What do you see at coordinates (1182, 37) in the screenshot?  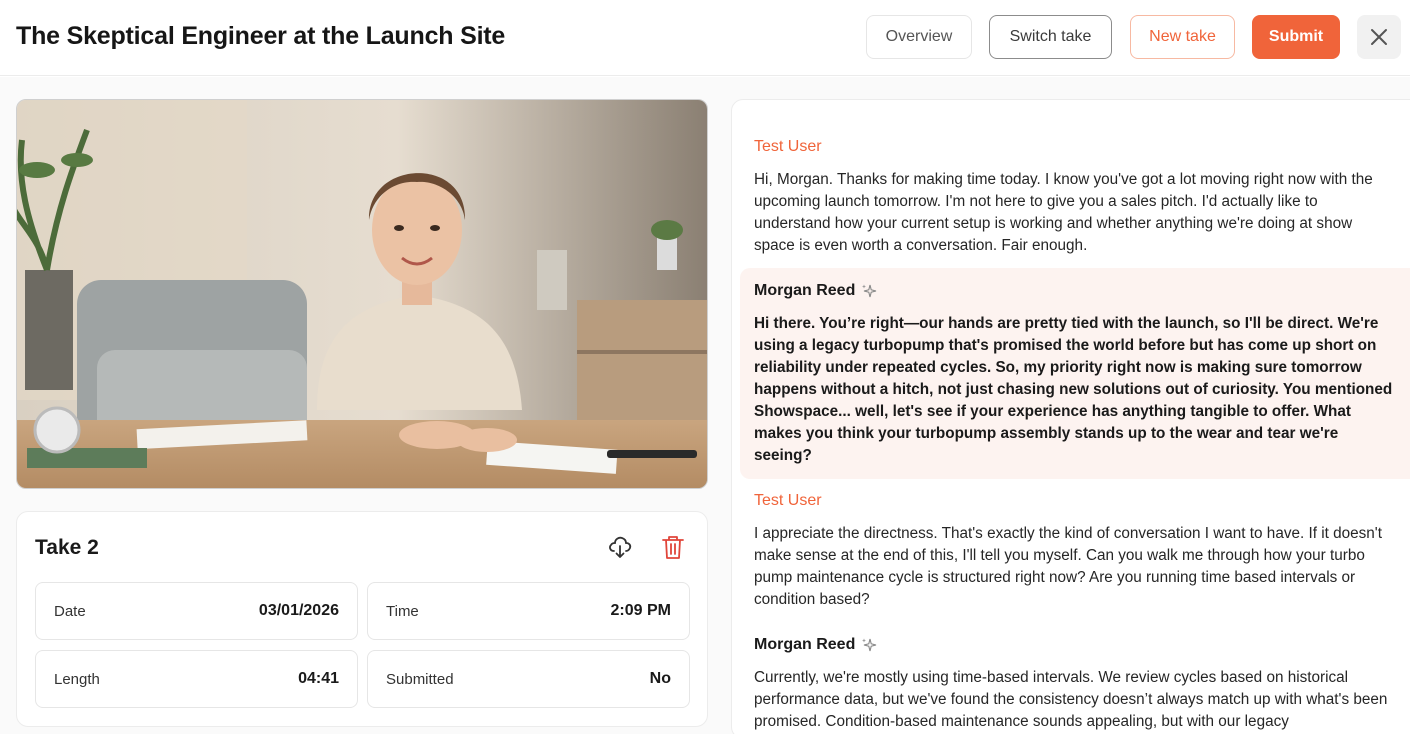 I see `new-take-button: New take` at bounding box center [1182, 37].